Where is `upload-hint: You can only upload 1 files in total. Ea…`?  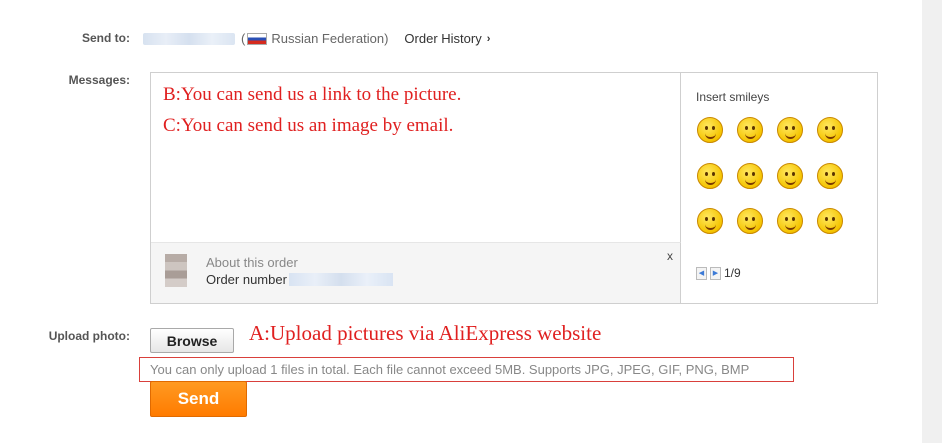
upload-hint: You can only upload 1 files in total. Ea… is located at coordinates (450, 369).